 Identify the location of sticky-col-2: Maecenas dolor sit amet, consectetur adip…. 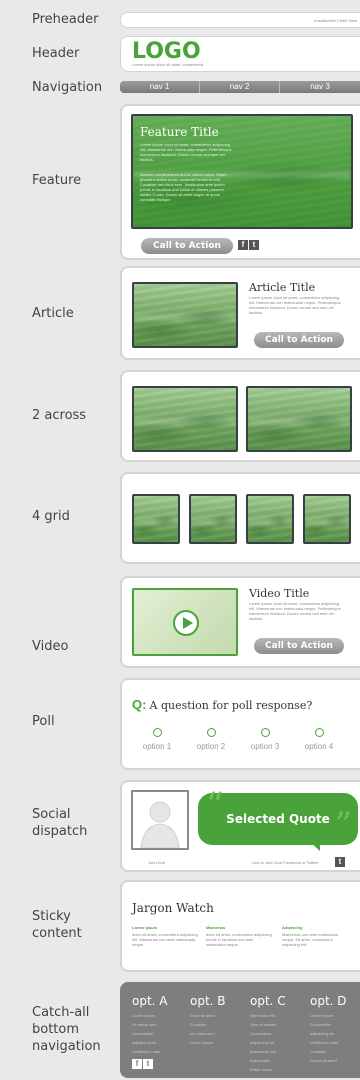
(239, 936).